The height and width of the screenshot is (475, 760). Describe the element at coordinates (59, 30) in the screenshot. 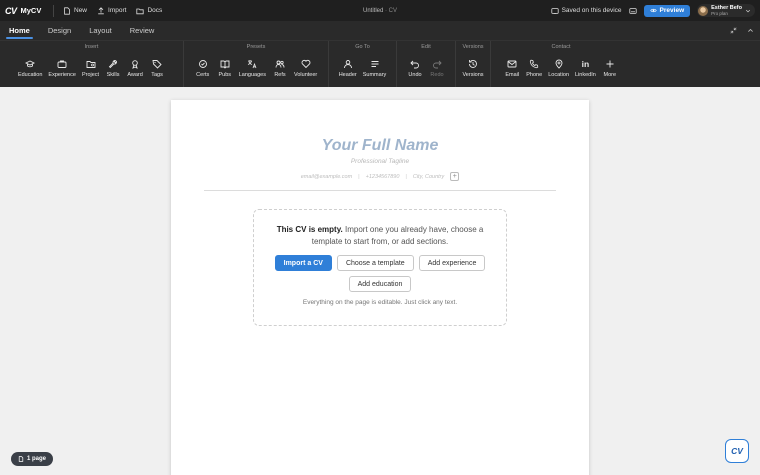

I see `tab-design: Design` at that location.